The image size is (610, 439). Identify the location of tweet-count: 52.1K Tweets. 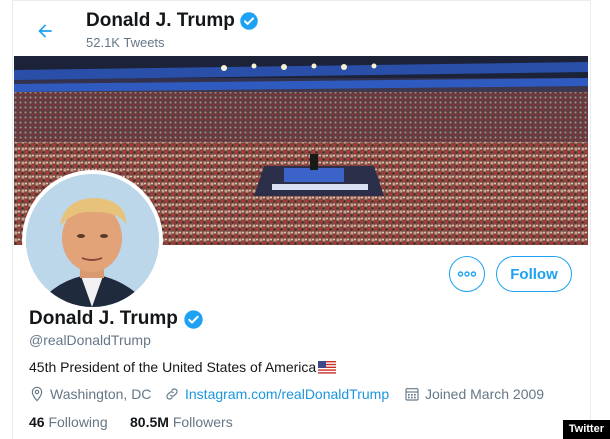
(125, 42).